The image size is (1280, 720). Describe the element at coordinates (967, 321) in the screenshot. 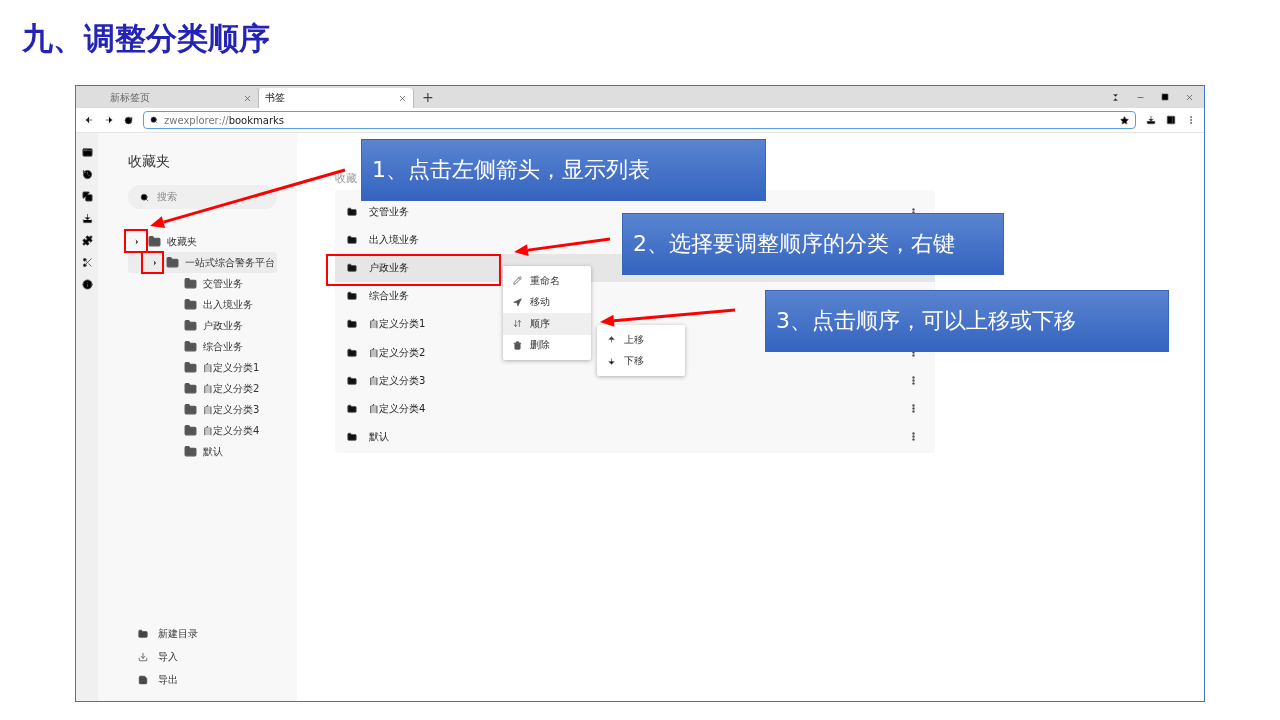

I see `callout-tooltip: 3、点击顺序，可以上移或下移` at that location.